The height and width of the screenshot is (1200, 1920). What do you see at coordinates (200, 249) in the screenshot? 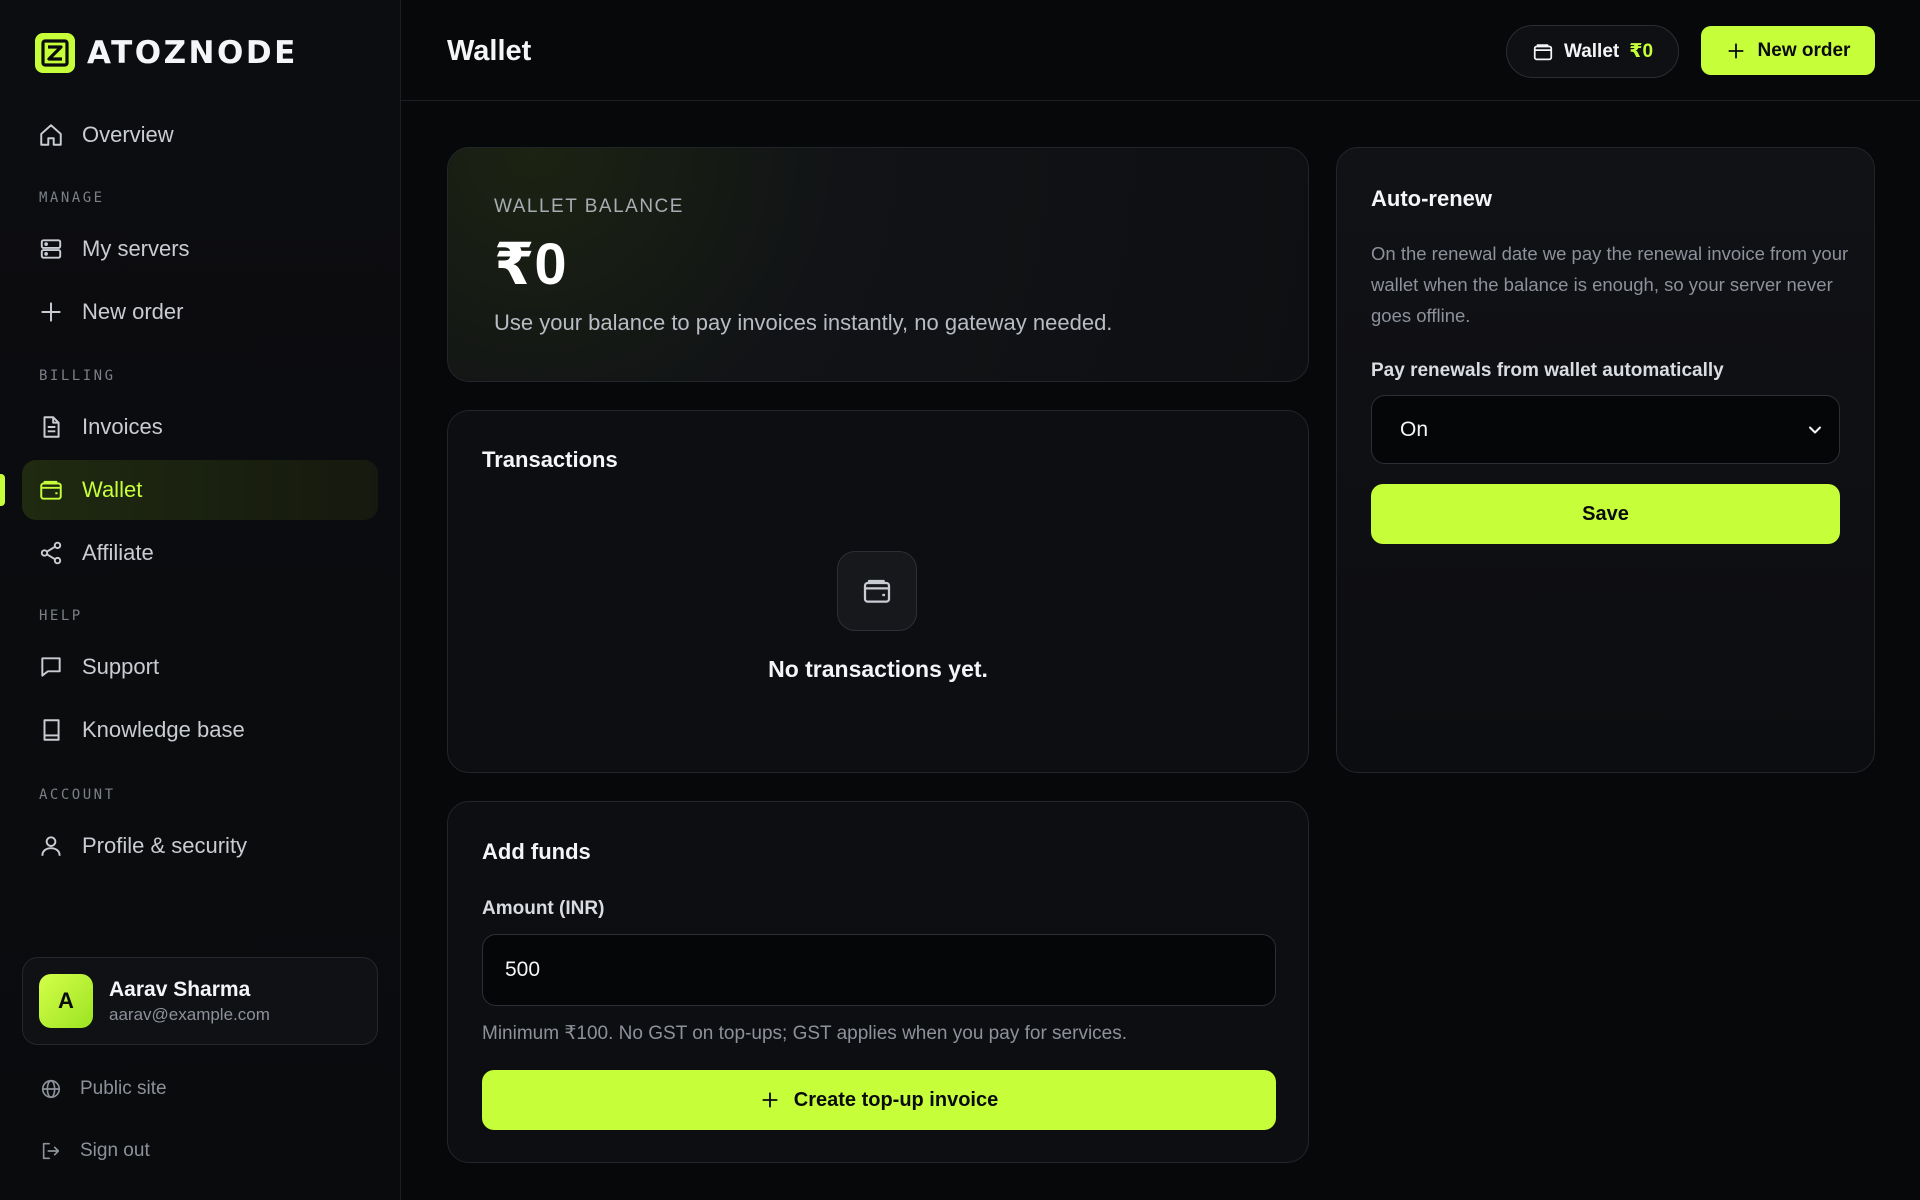
I see `sidebar-item-my-servers: My servers` at bounding box center [200, 249].